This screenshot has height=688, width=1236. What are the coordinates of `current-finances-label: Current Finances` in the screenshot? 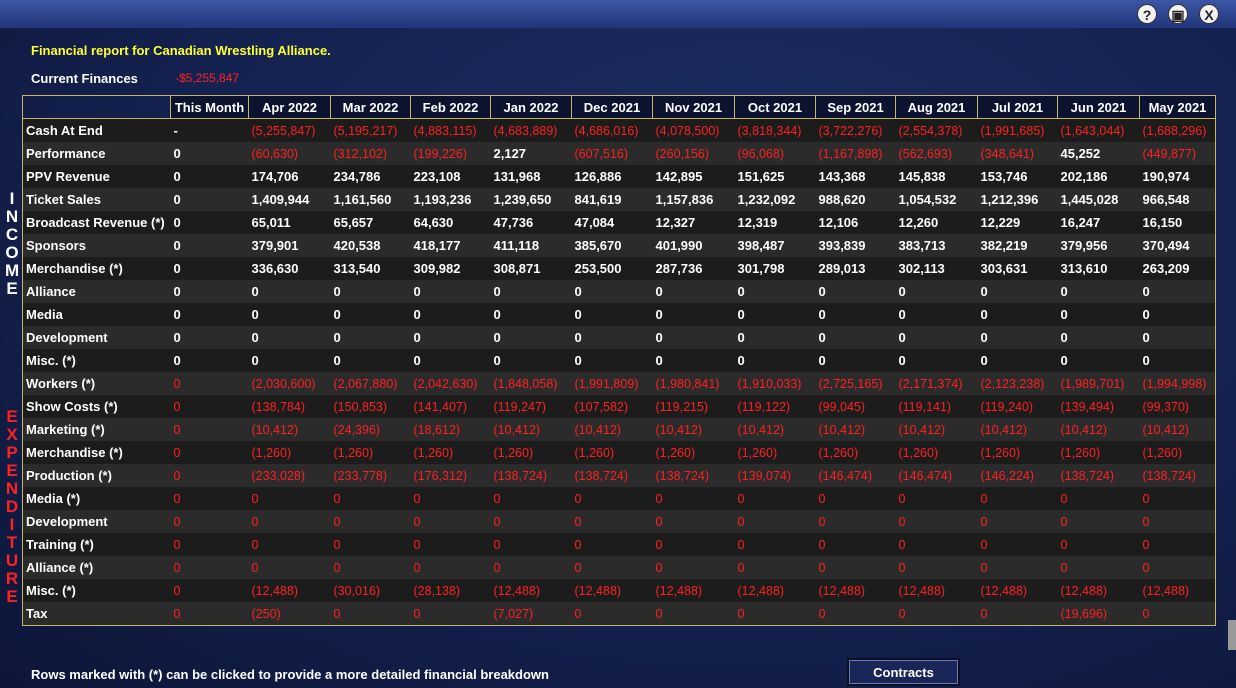 It's located at (84, 78).